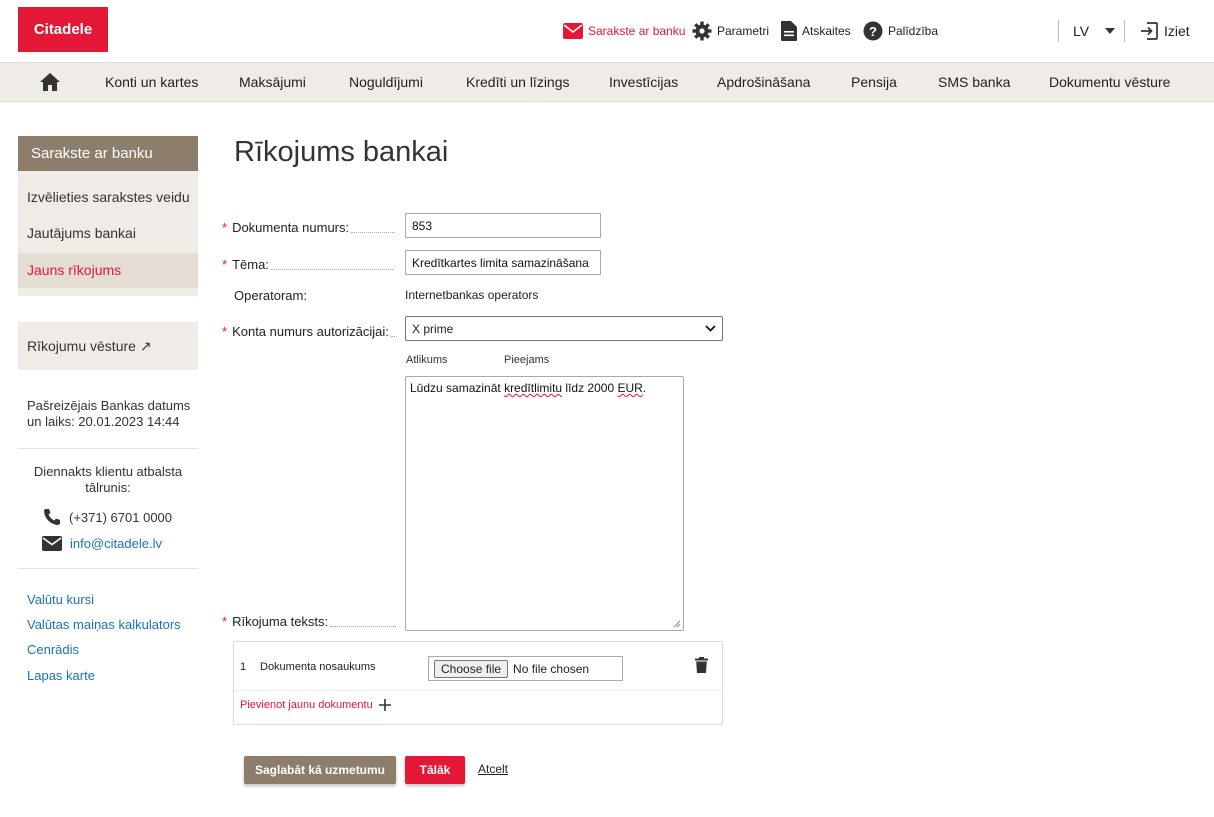 Image resolution: width=1214 pixels, height=817 pixels. Describe the element at coordinates (386, 82) in the screenshot. I see `nav-deposits: Noguldījumi` at that location.